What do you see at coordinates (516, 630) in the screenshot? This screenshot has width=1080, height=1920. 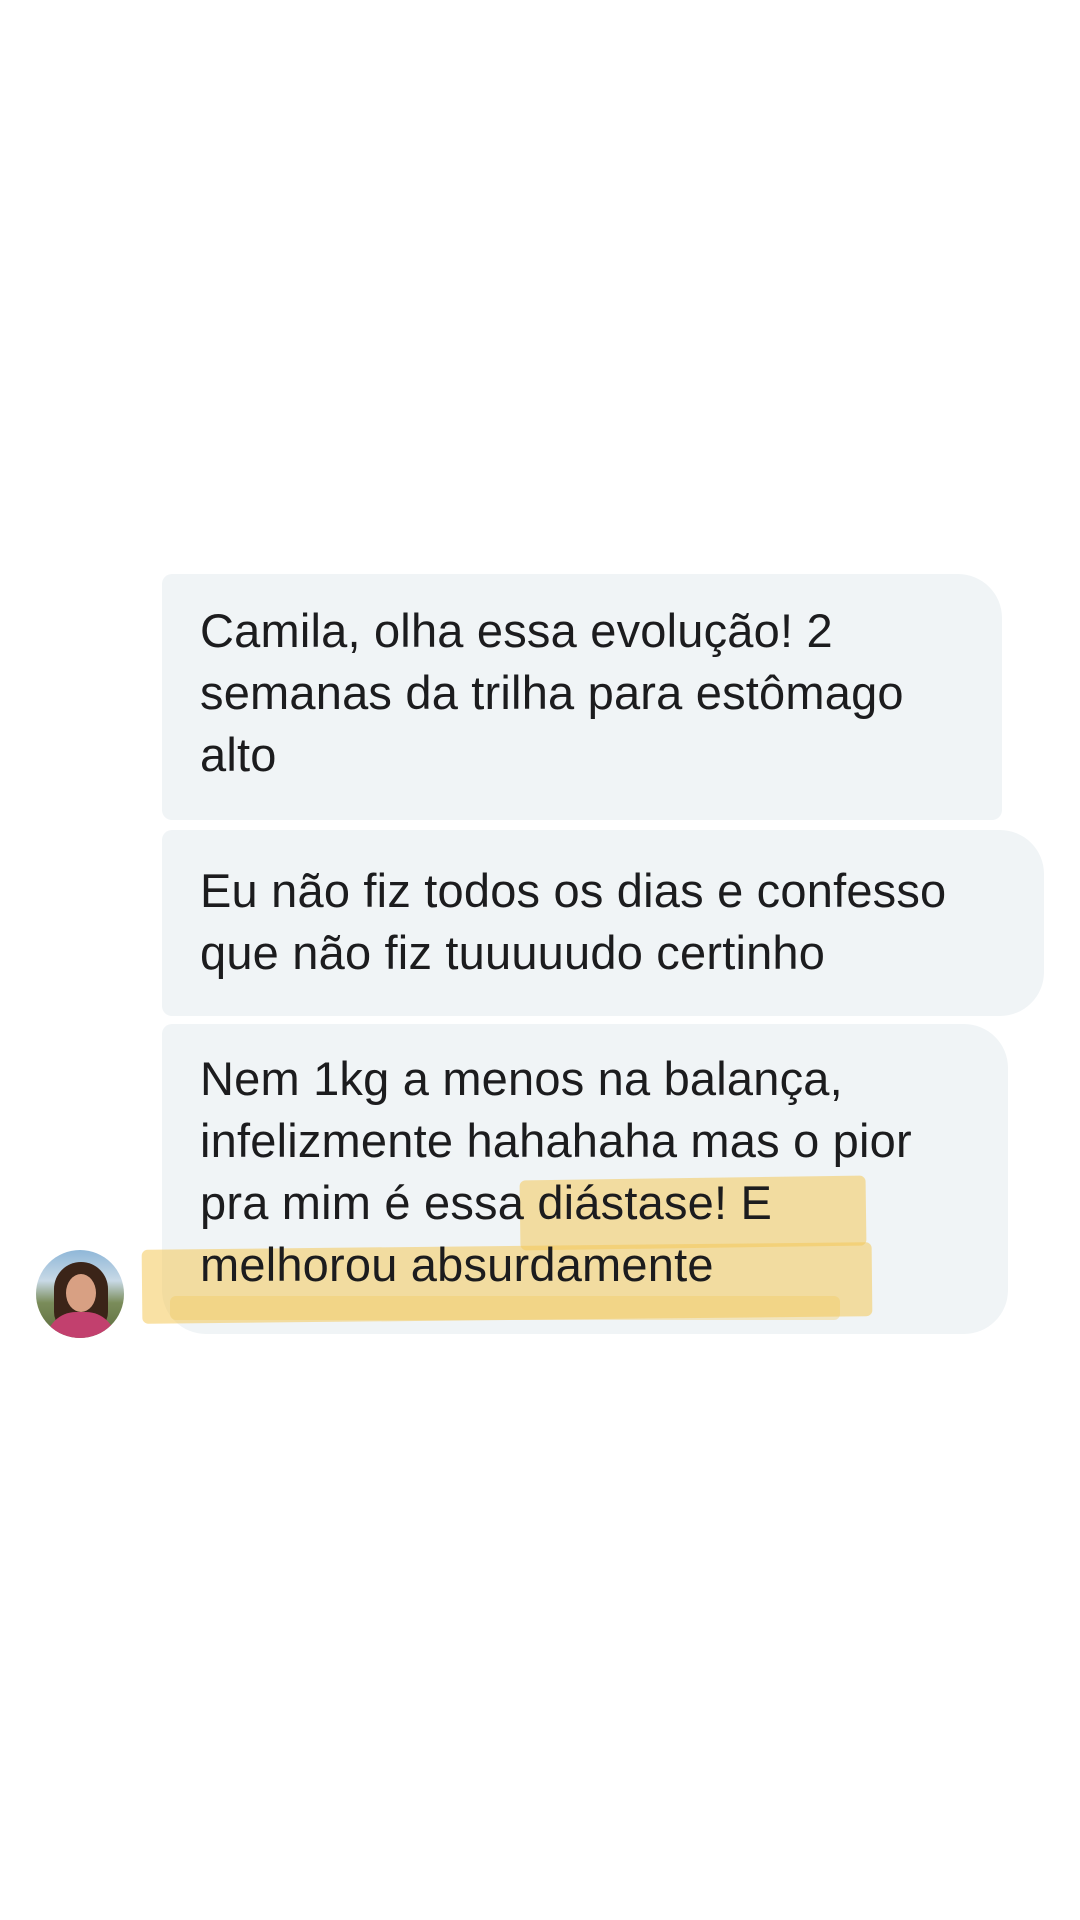 I see `message-text-line: Camila, olha essa evolução! 2` at bounding box center [516, 630].